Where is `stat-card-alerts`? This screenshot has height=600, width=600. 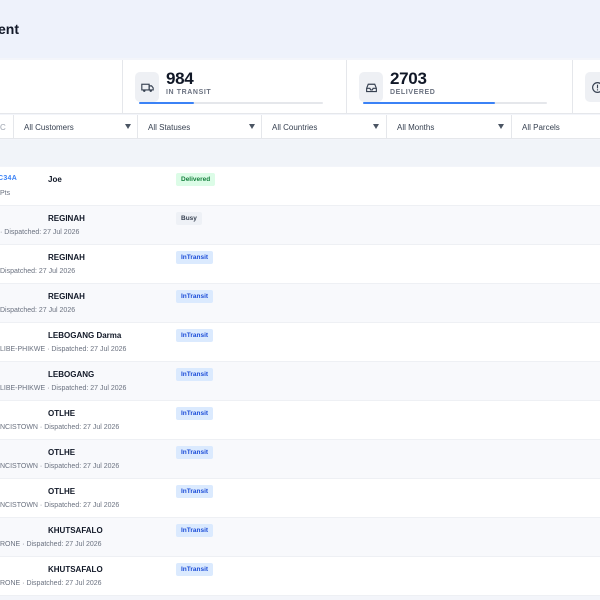 stat-card-alerts is located at coordinates (586, 87).